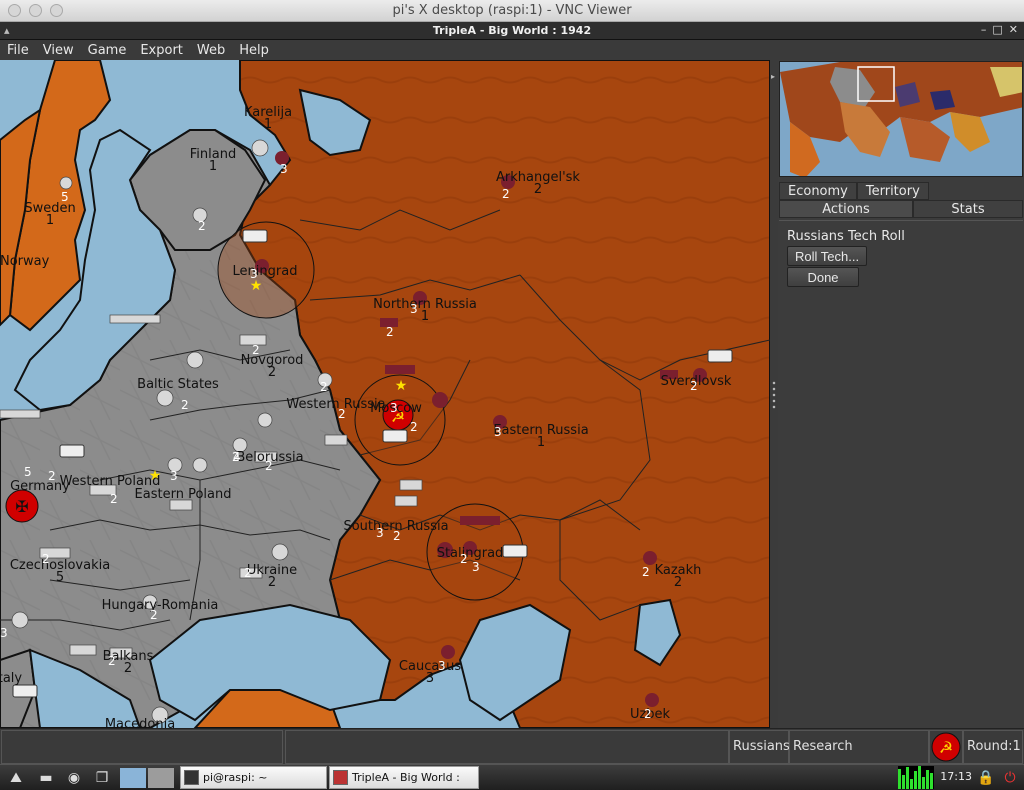  I want to click on start-menu-icon: ⛰, so click(16, 778).